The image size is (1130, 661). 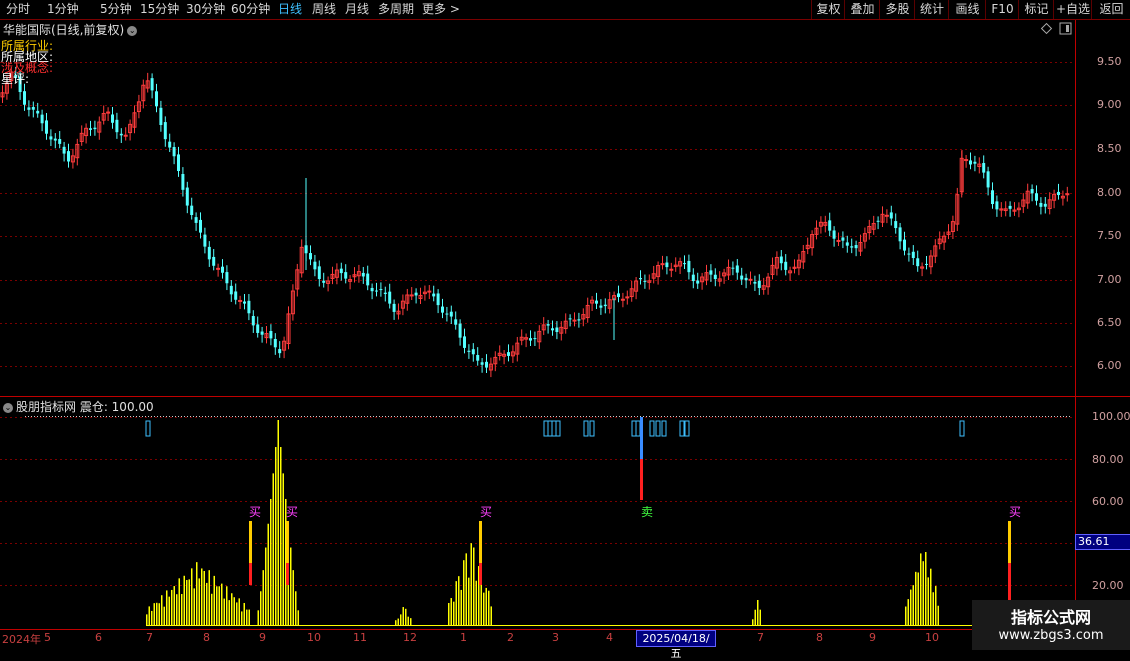 What do you see at coordinates (410, 637) in the screenshot?
I see `date-label: 12` at bounding box center [410, 637].